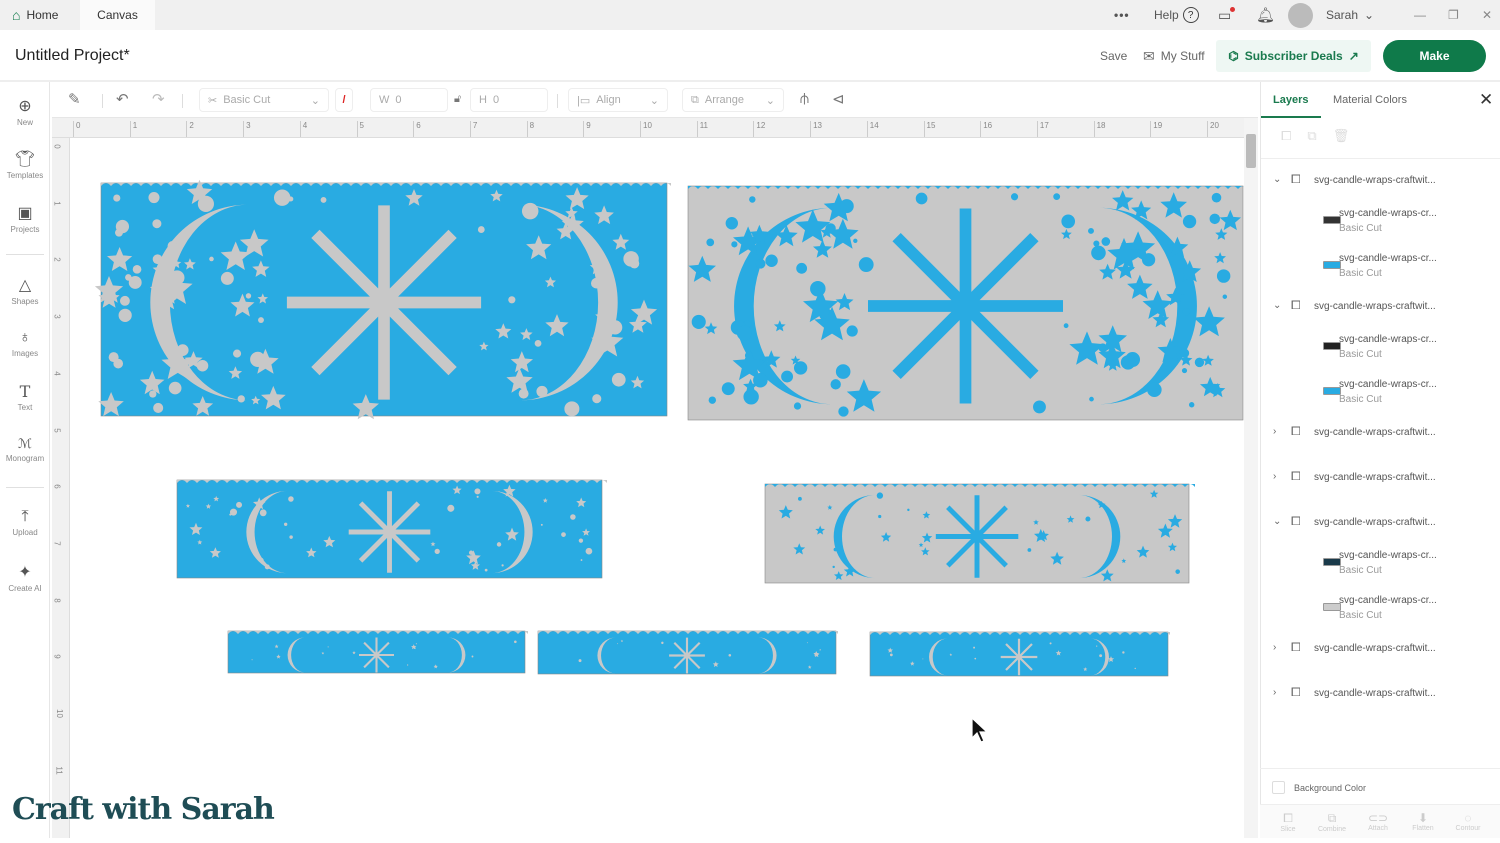 This screenshot has height=843, width=1500. Describe the element at coordinates (584, 100) in the screenshot. I see `align-icon: |▭` at that location.